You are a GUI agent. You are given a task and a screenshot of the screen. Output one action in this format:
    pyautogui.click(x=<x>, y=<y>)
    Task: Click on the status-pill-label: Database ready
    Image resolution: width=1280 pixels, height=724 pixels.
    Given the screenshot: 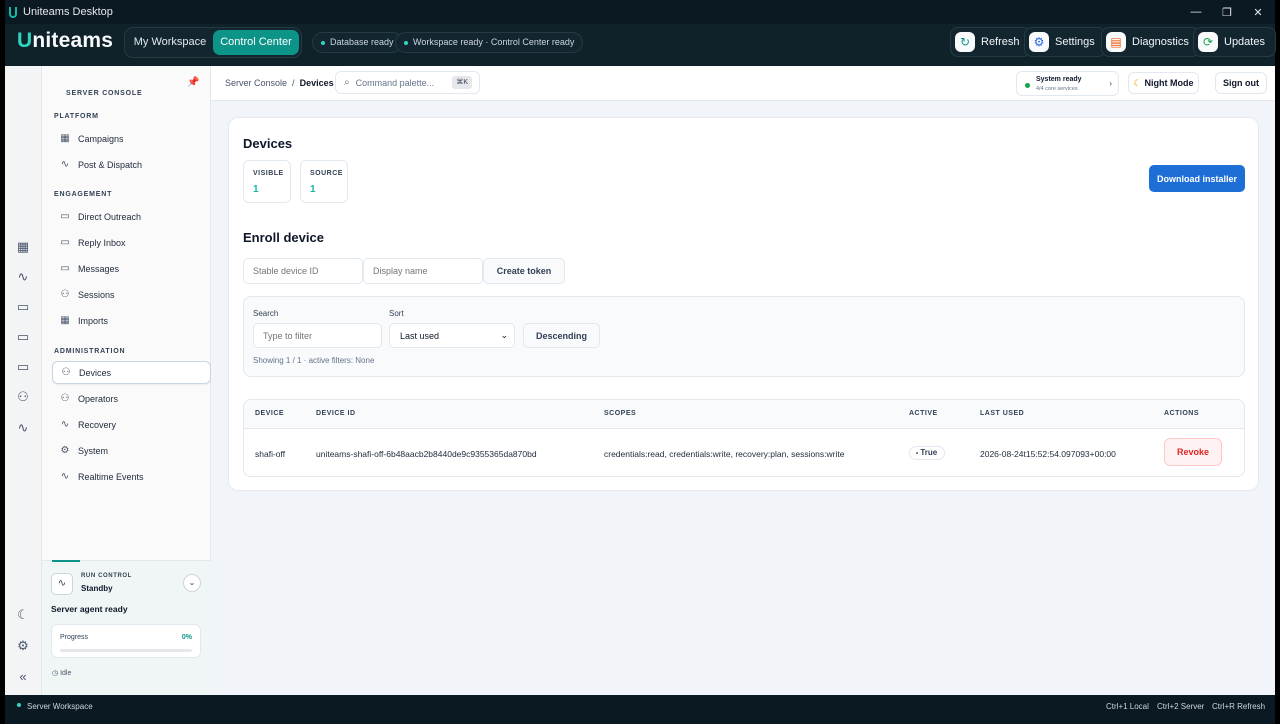 What is the action you would take?
    pyautogui.click(x=362, y=42)
    